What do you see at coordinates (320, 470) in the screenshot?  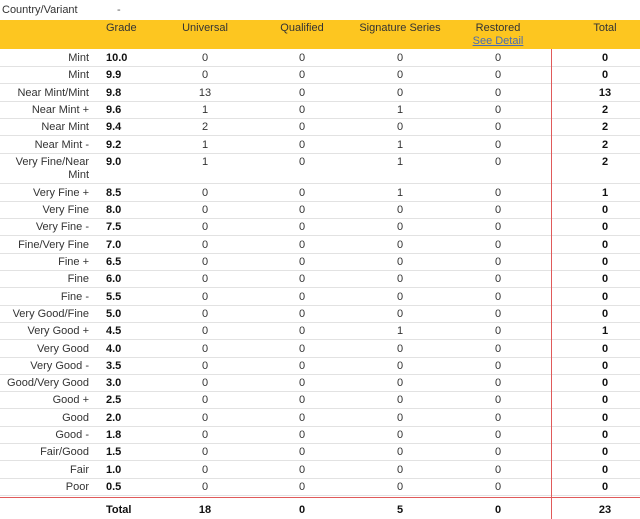 I see `table-row: Fair 1.0 0 0 0 0 0` at bounding box center [320, 470].